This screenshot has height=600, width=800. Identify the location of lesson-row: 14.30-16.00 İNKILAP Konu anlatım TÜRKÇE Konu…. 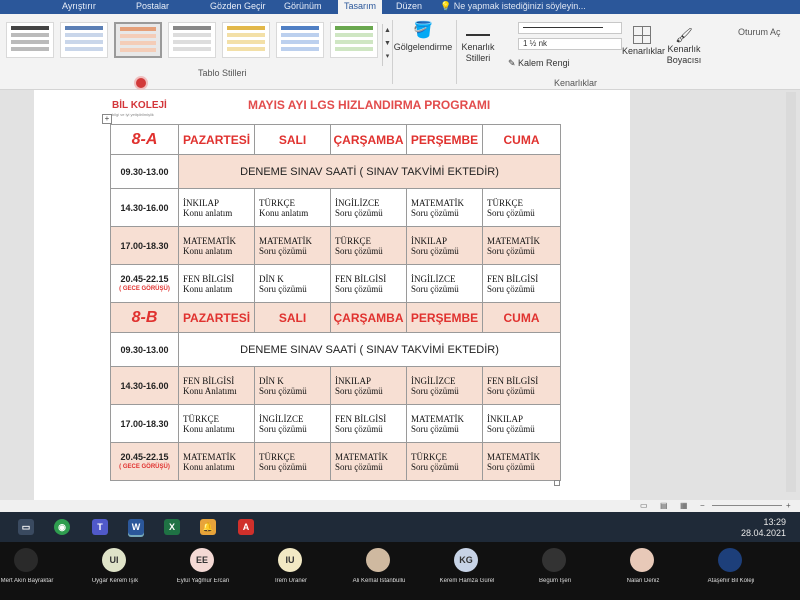
(335, 207).